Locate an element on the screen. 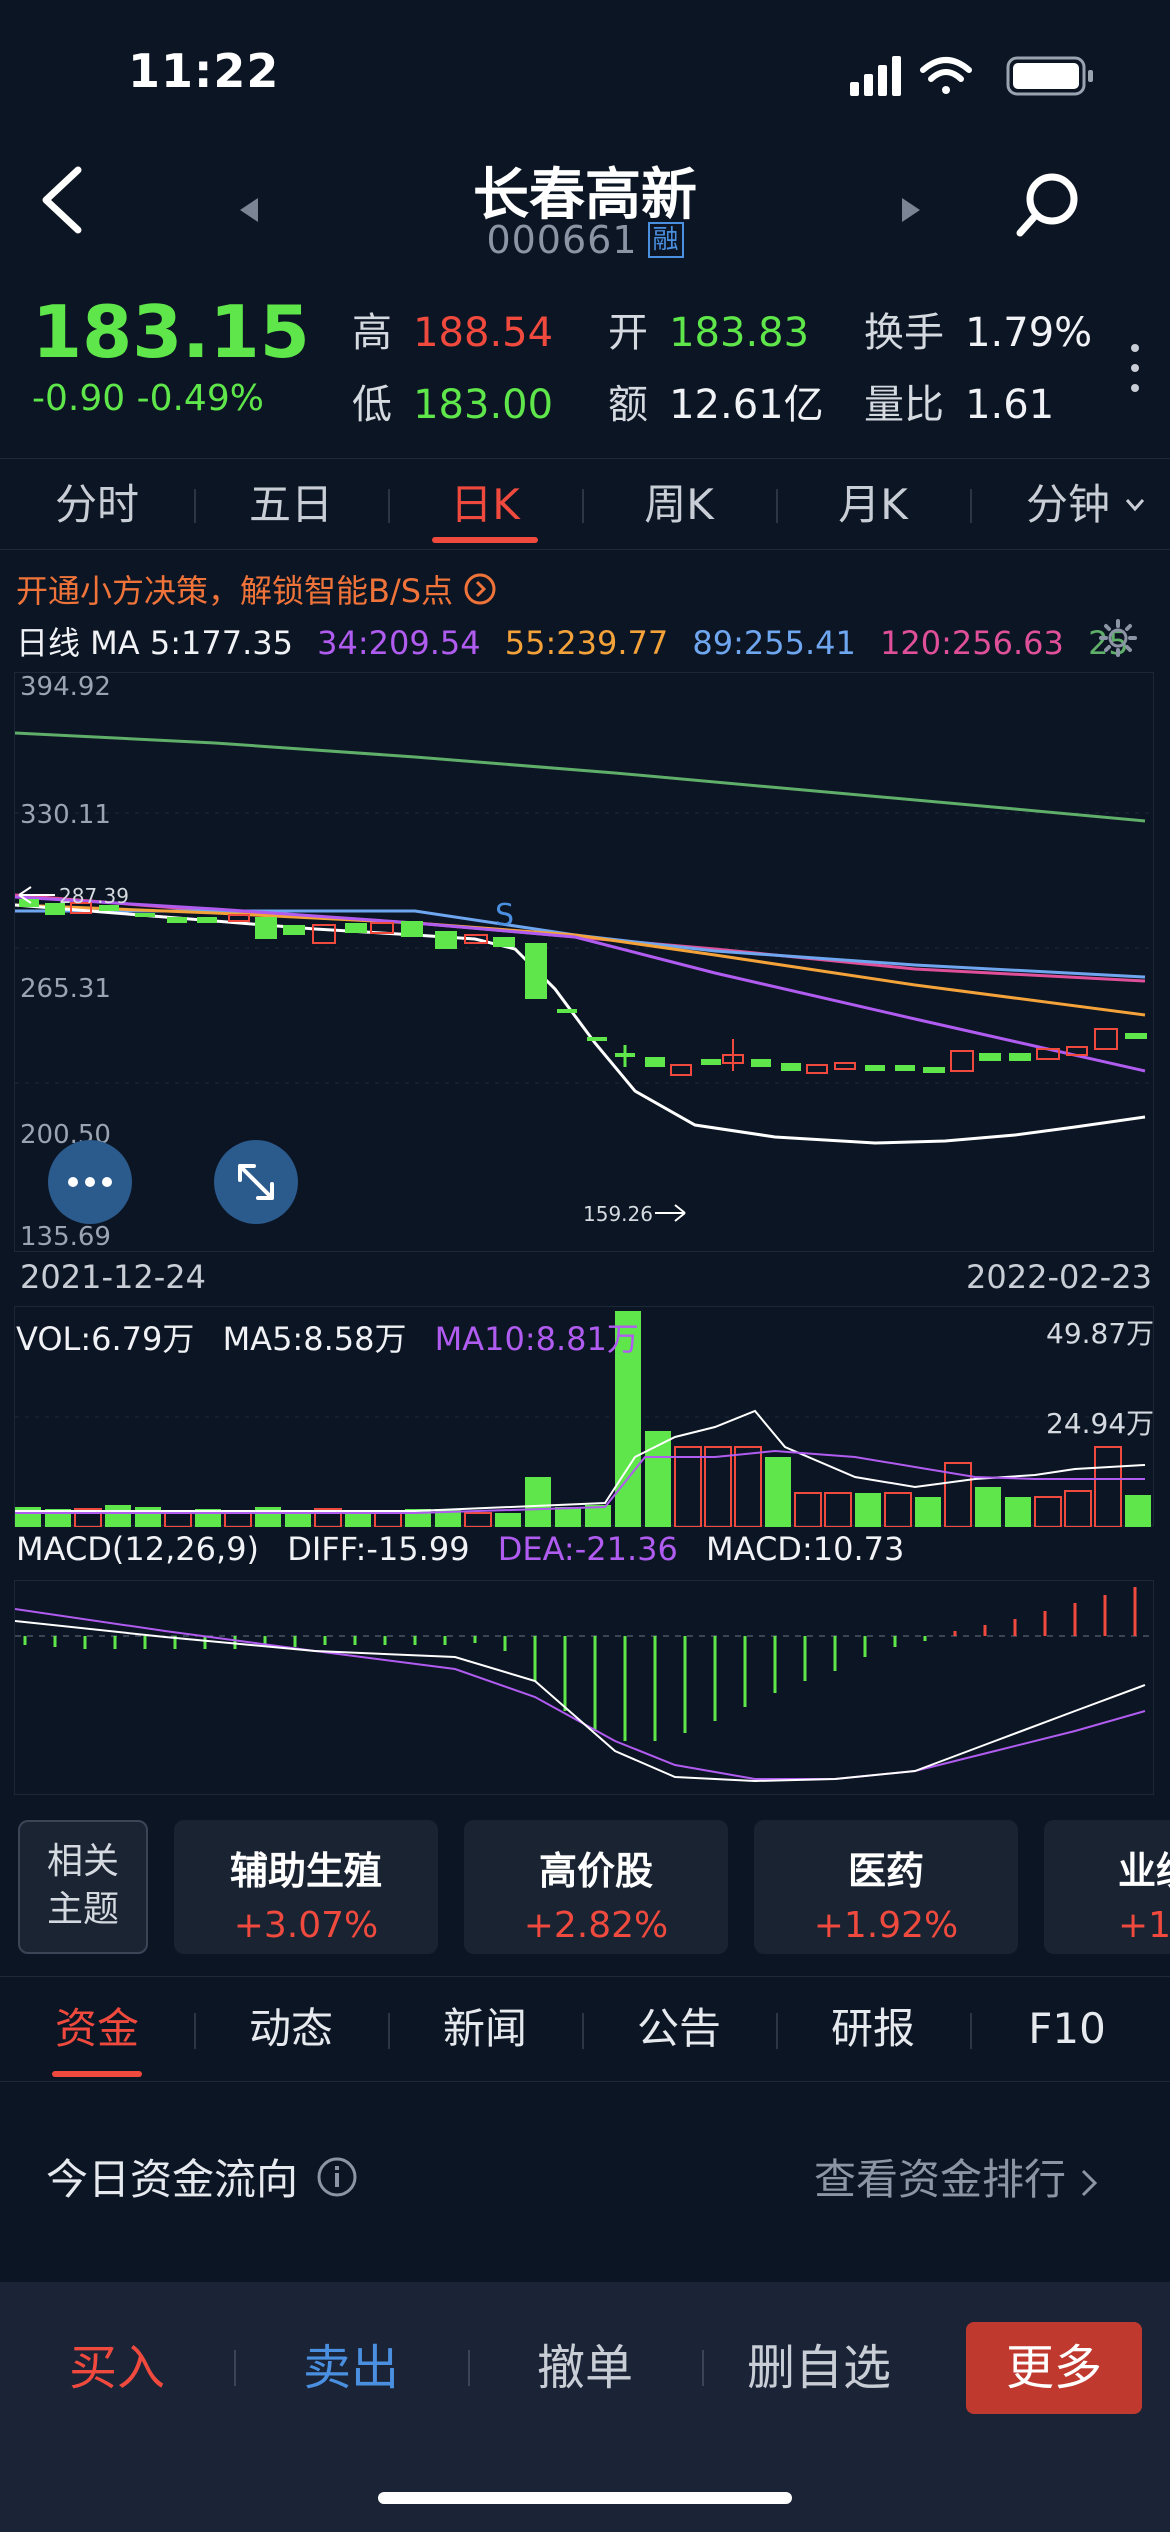 This screenshot has height=2532, width=1170. open-row: 开 183.83 is located at coordinates (708, 329).